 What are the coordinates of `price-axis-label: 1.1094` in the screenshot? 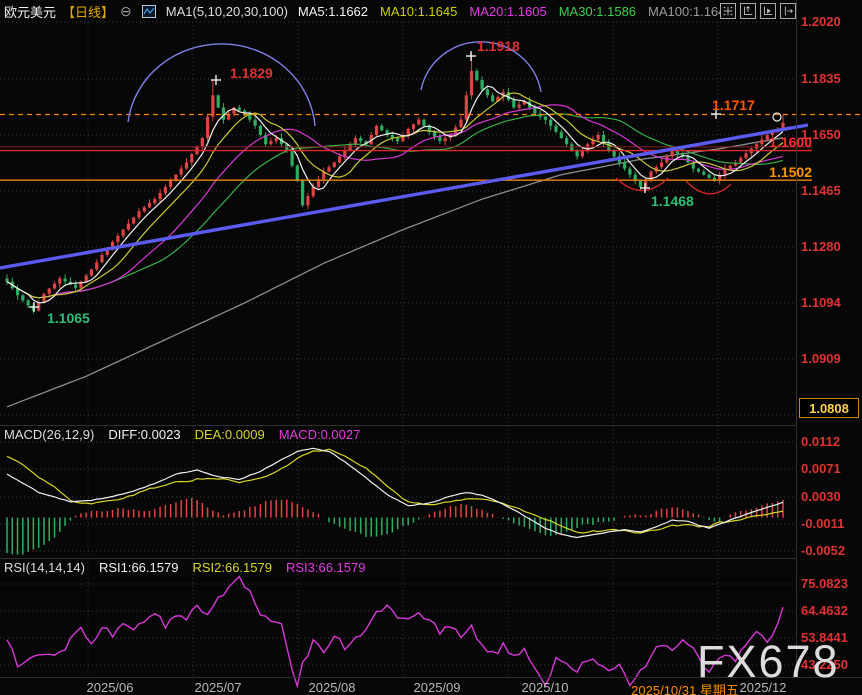 It's located at (821, 302).